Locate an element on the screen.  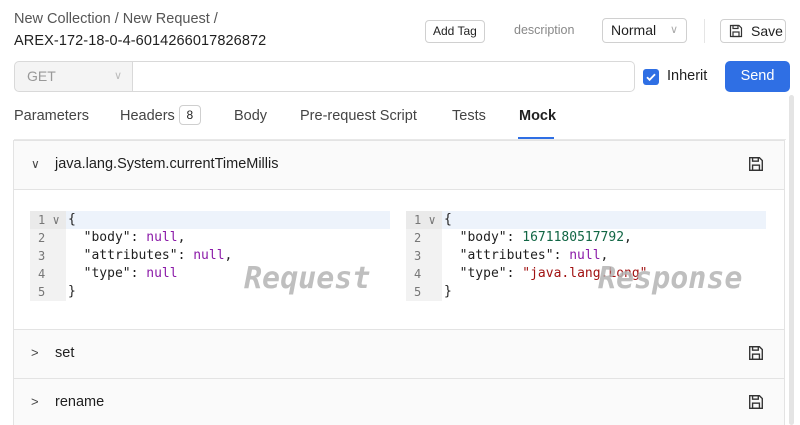
breadcrumb-request: New Request is located at coordinates (166, 19).